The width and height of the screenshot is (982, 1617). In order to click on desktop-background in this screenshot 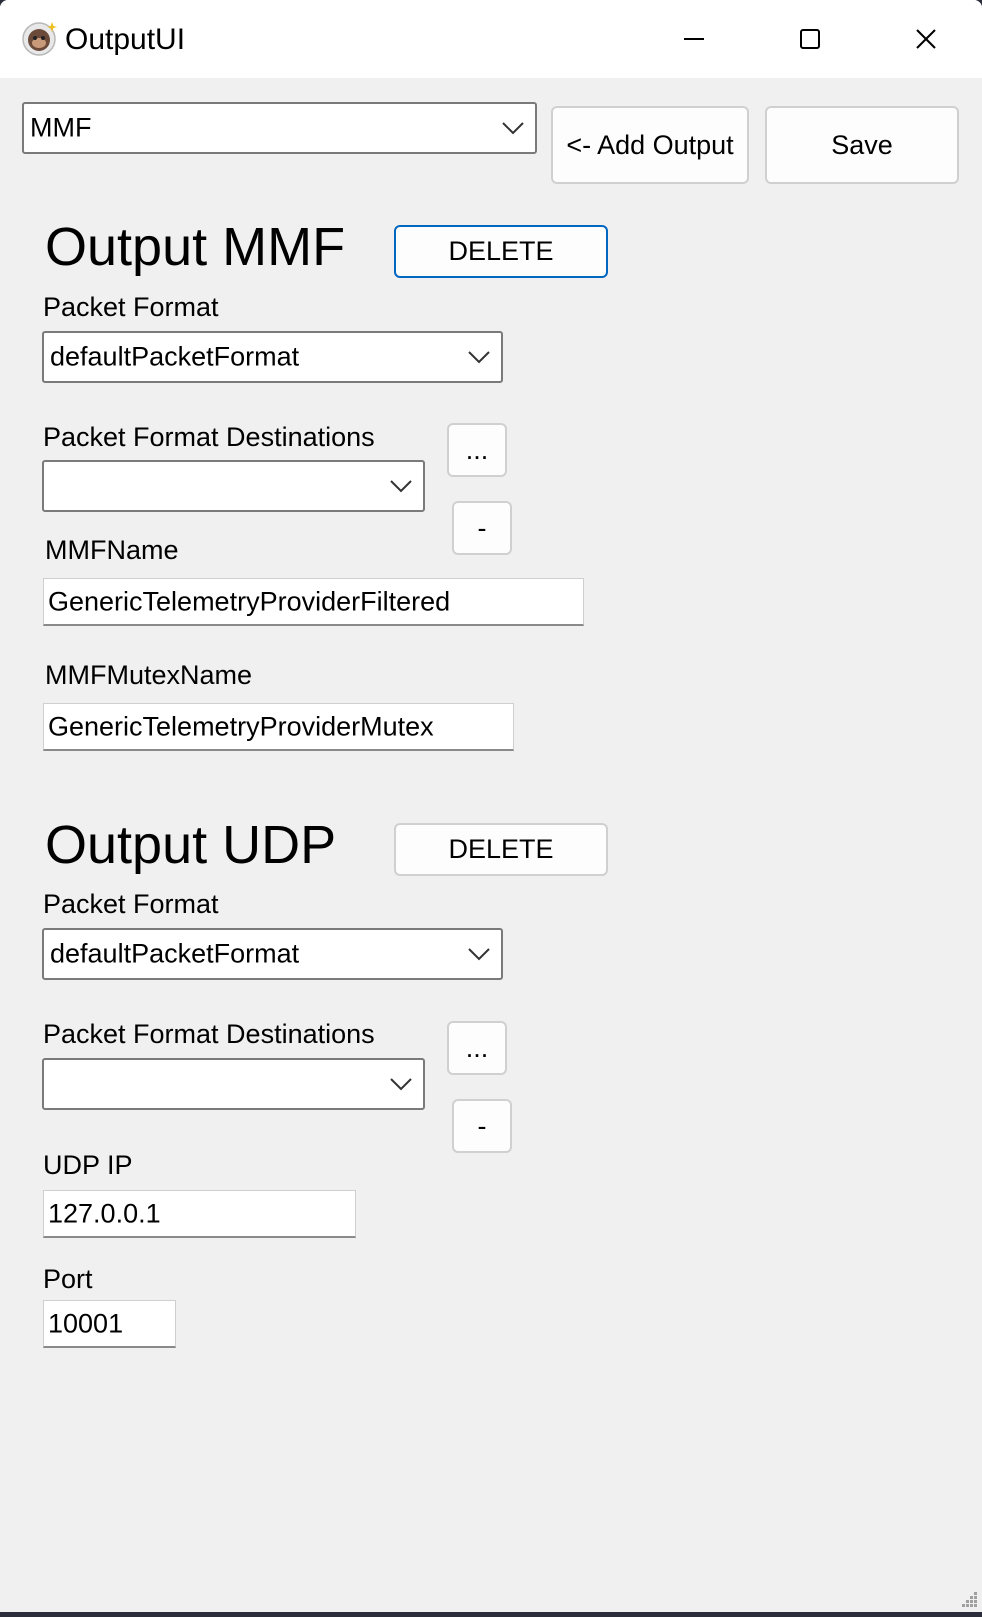, I will do `click(491, 1614)`.